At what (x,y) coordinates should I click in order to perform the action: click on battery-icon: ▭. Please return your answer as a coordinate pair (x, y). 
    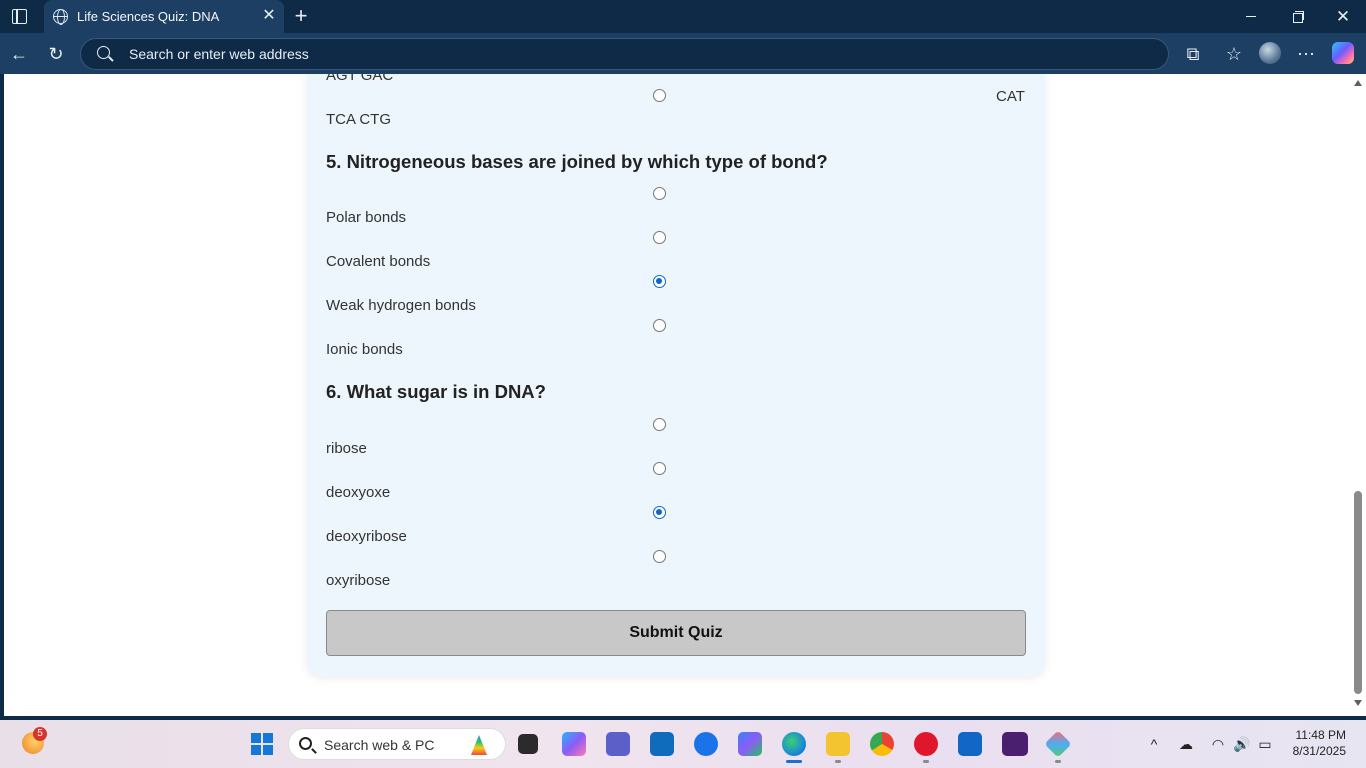
    Looking at the image, I should click on (1265, 744).